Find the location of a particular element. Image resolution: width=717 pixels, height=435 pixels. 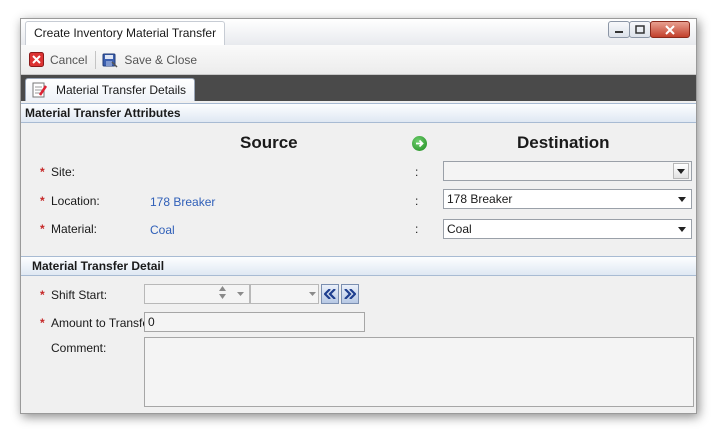

attributes-section-header: Material Transfer Attributes is located at coordinates (358, 113).